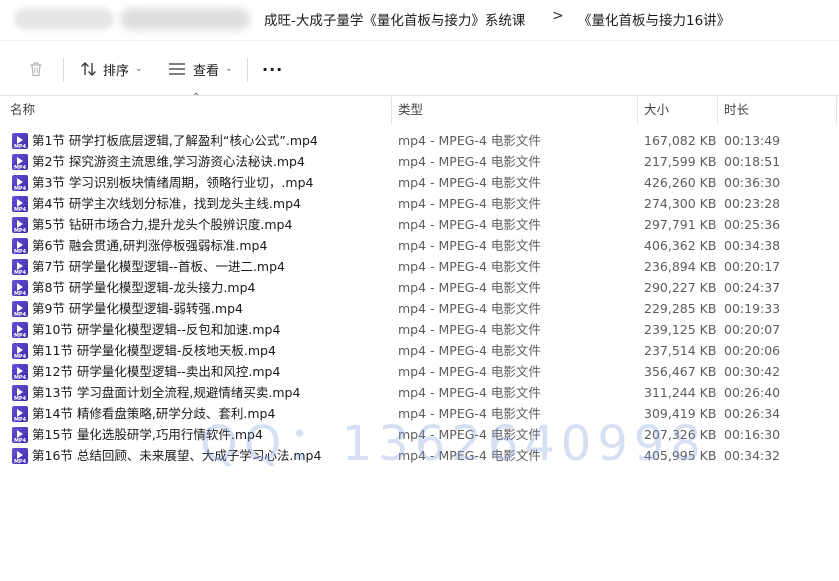 The width and height of the screenshot is (839, 581). What do you see at coordinates (175, 140) in the screenshot?
I see `file-name: 第1节 研学打板底层逻辑,了解盈利“核心公式”.mp4` at bounding box center [175, 140].